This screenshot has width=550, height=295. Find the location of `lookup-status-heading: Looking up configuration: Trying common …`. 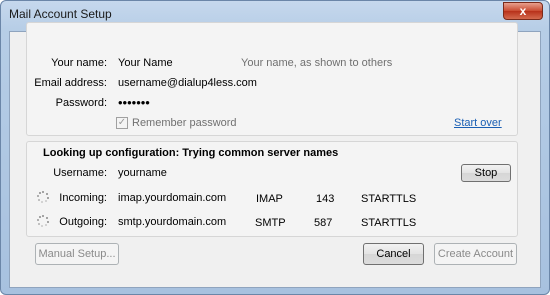

lookup-status-heading: Looking up configuration: Trying common … is located at coordinates (191, 153).